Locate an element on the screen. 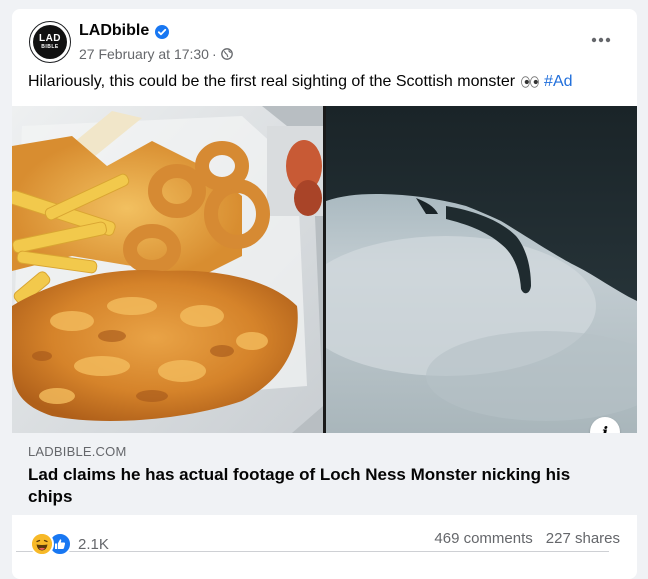  hashtag-link: #Ad is located at coordinates (558, 82).